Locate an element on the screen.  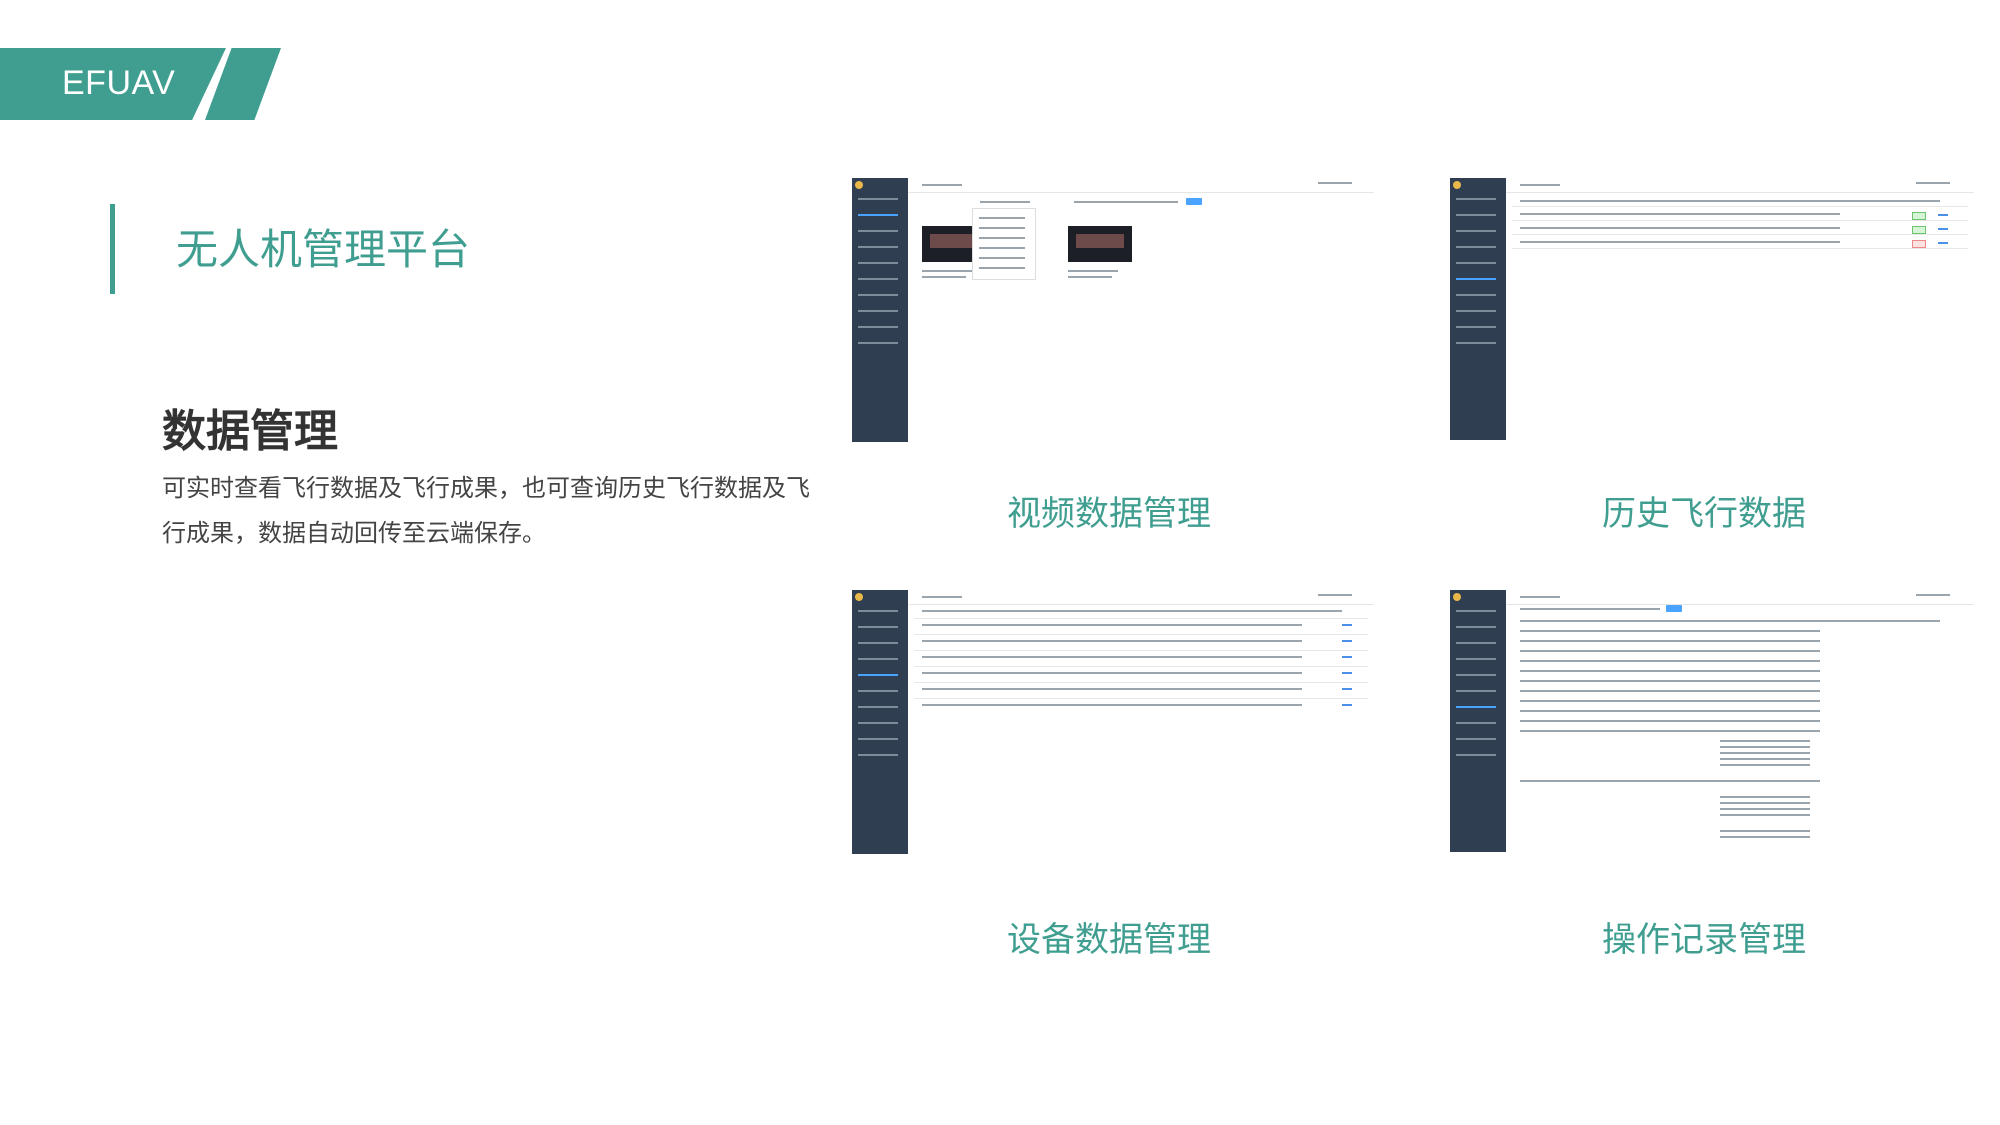
operation-log-screenshot is located at coordinates (1712, 721).